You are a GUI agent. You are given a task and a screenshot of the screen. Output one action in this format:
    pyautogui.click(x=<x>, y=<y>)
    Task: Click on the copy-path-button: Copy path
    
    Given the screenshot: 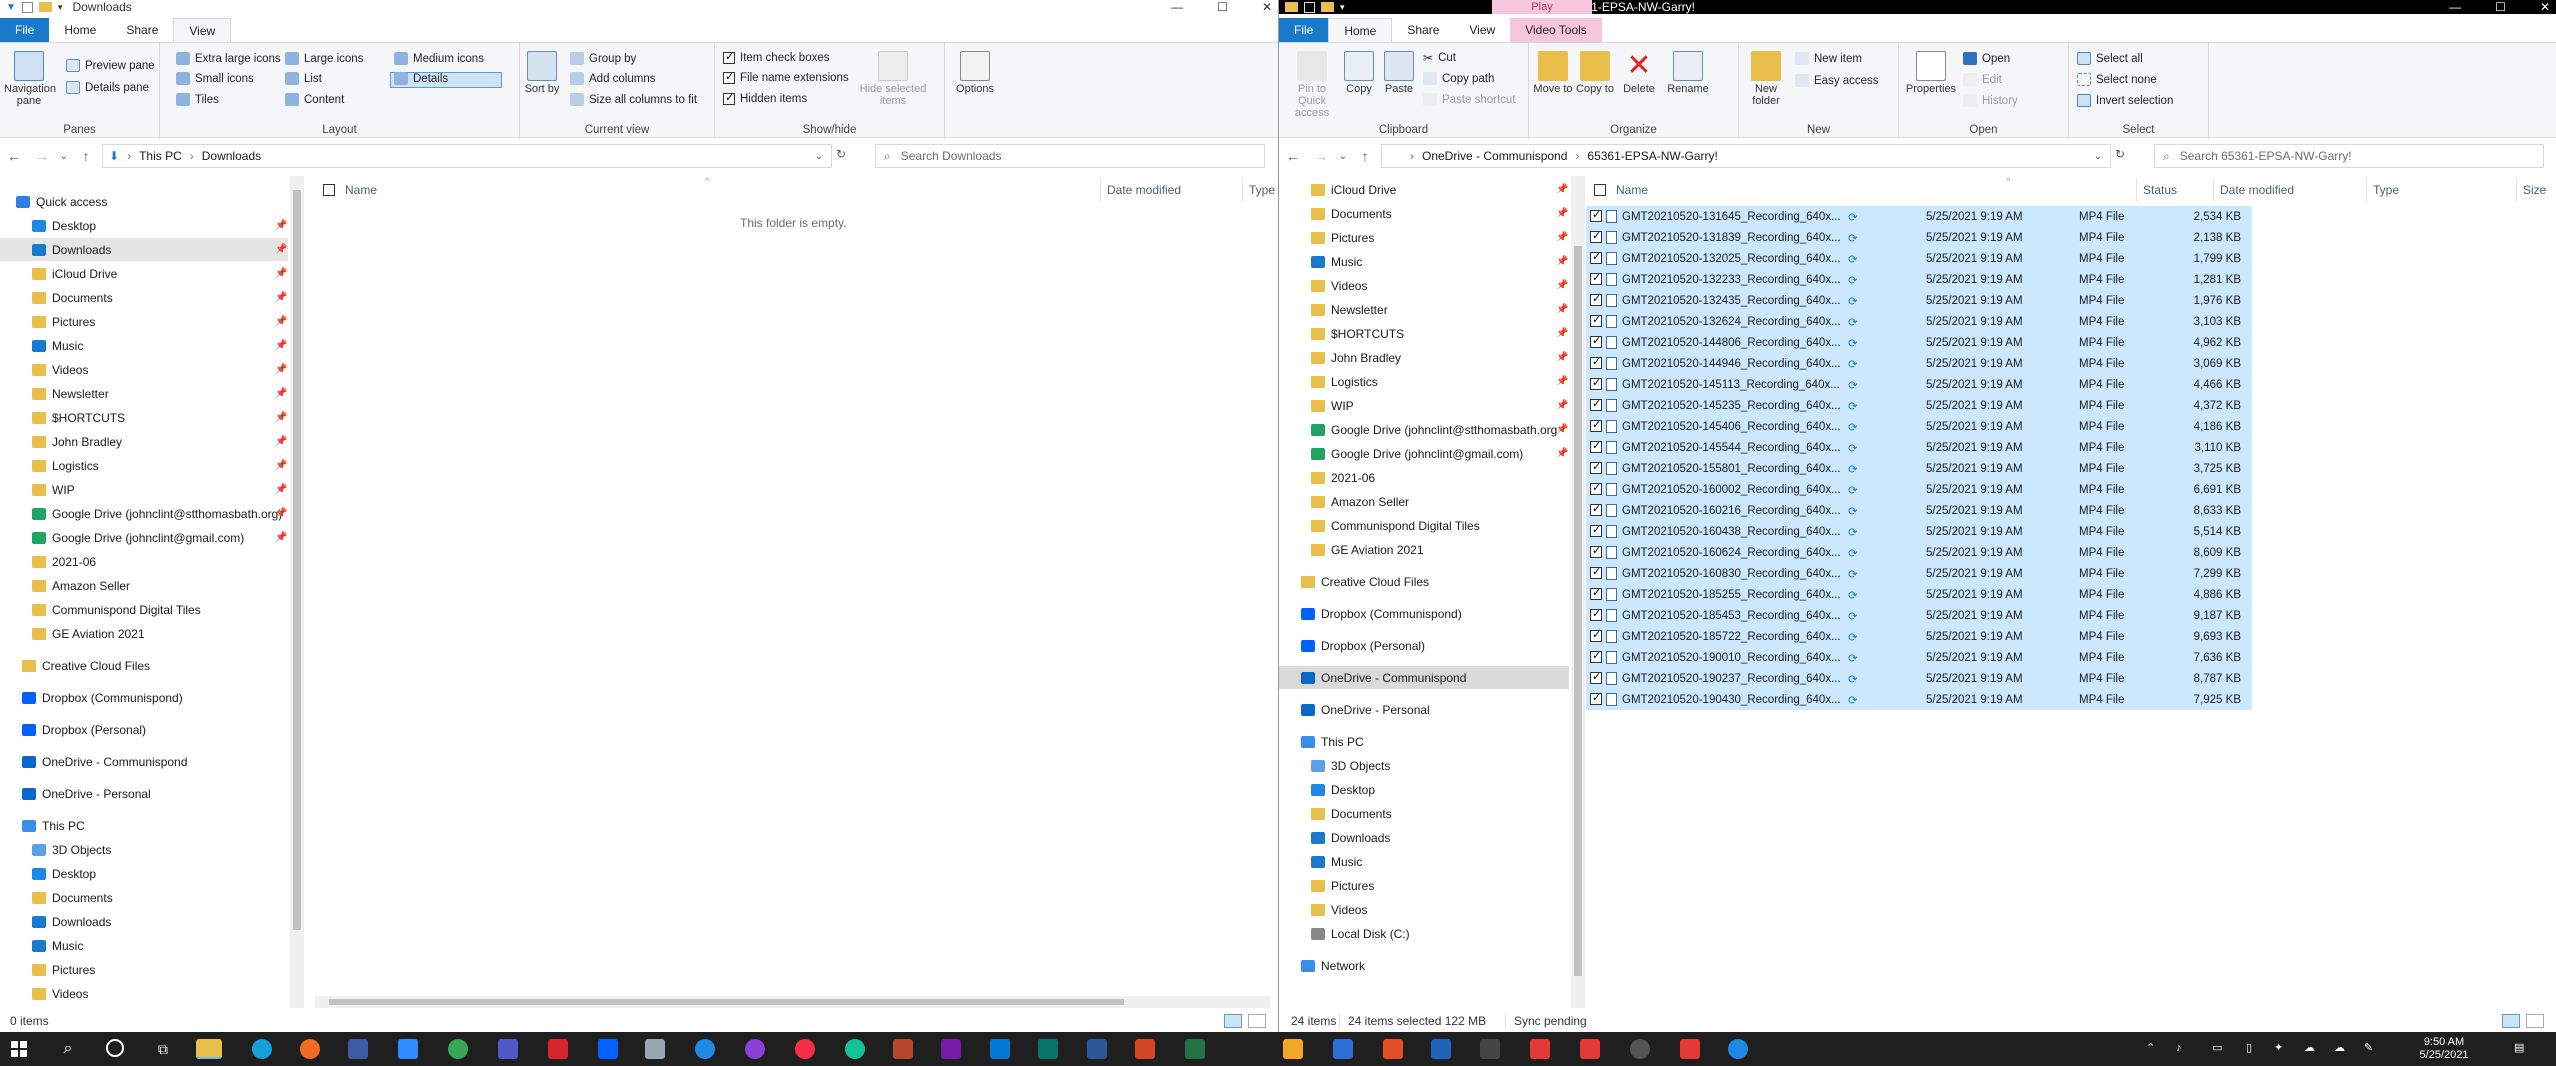 What is the action you would take?
    pyautogui.click(x=1458, y=78)
    